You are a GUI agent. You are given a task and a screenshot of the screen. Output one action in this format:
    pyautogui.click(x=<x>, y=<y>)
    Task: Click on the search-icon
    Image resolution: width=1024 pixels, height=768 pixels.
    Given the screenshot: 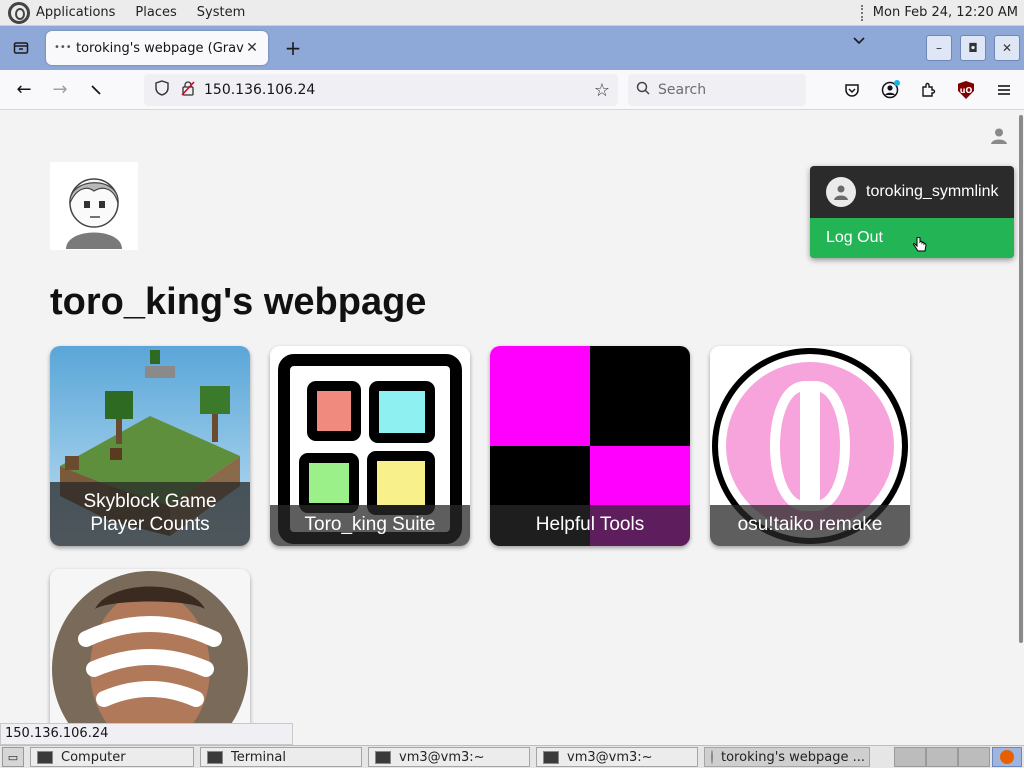 What is the action you would take?
    pyautogui.click(x=643, y=90)
    